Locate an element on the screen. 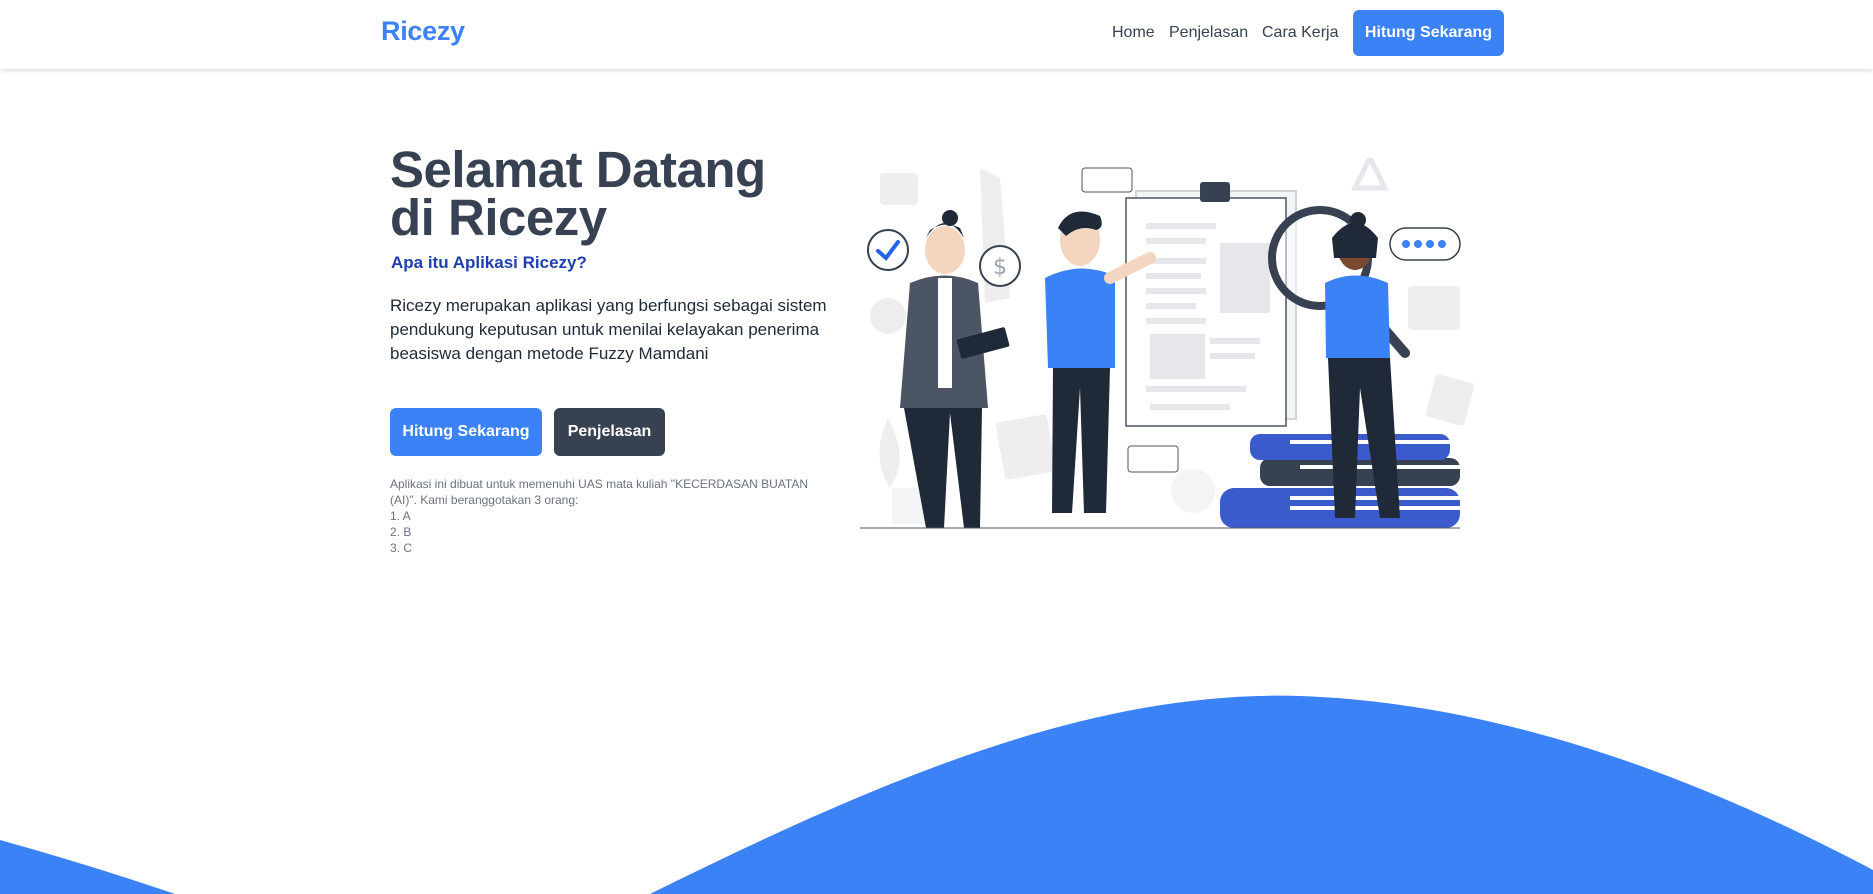 This screenshot has height=894, width=1873. rating-bubble-icon is located at coordinates (1425, 244).